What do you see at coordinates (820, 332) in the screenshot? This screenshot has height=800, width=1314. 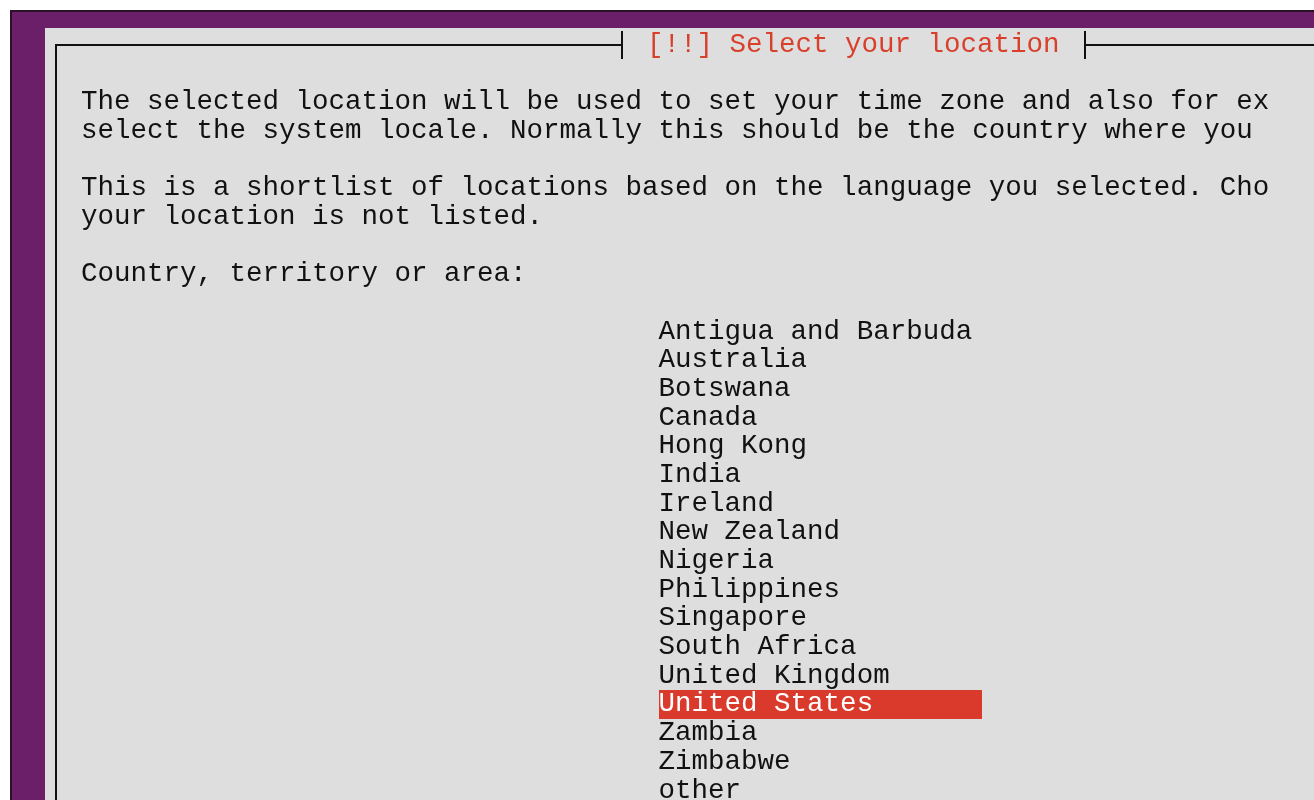 I see `location-option: Antigua and Barbuda` at bounding box center [820, 332].